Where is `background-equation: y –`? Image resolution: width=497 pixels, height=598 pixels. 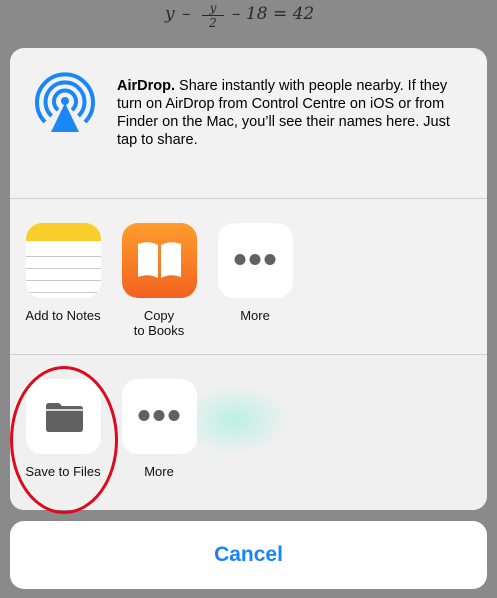 background-equation: y – is located at coordinates (178, 14).